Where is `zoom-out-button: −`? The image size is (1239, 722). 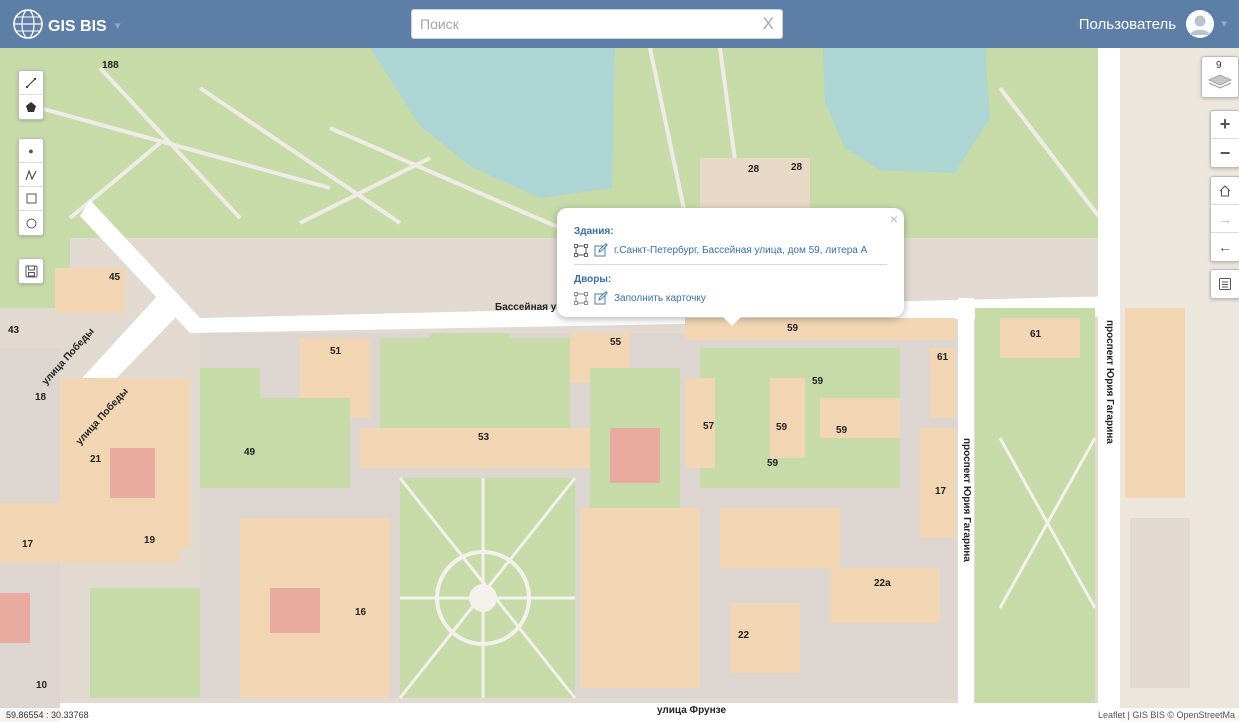
zoom-out-button: − is located at coordinates (1225, 153).